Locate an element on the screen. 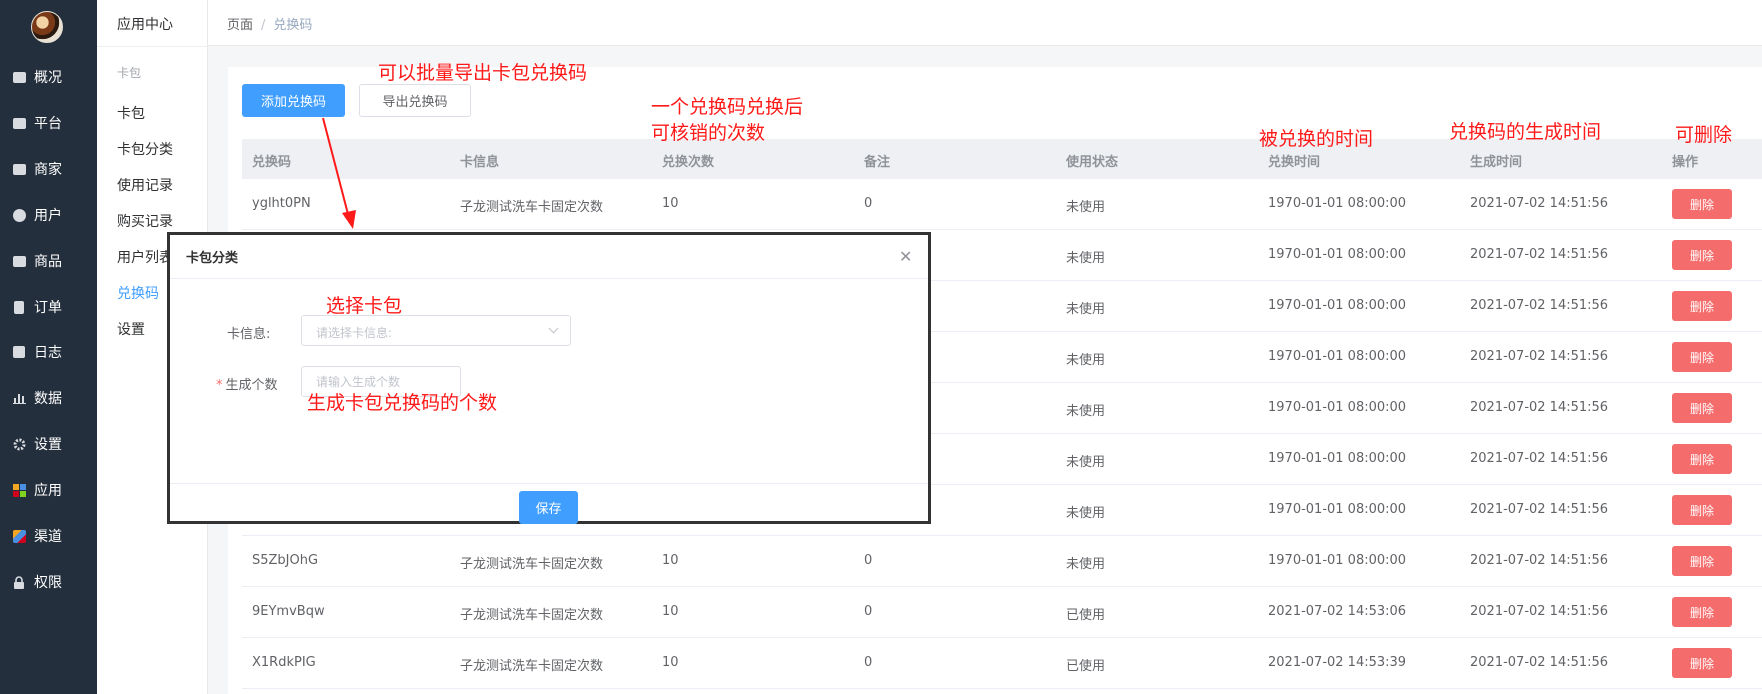 The width and height of the screenshot is (1762, 694). nav-item-product: 商品 is located at coordinates (48, 261).